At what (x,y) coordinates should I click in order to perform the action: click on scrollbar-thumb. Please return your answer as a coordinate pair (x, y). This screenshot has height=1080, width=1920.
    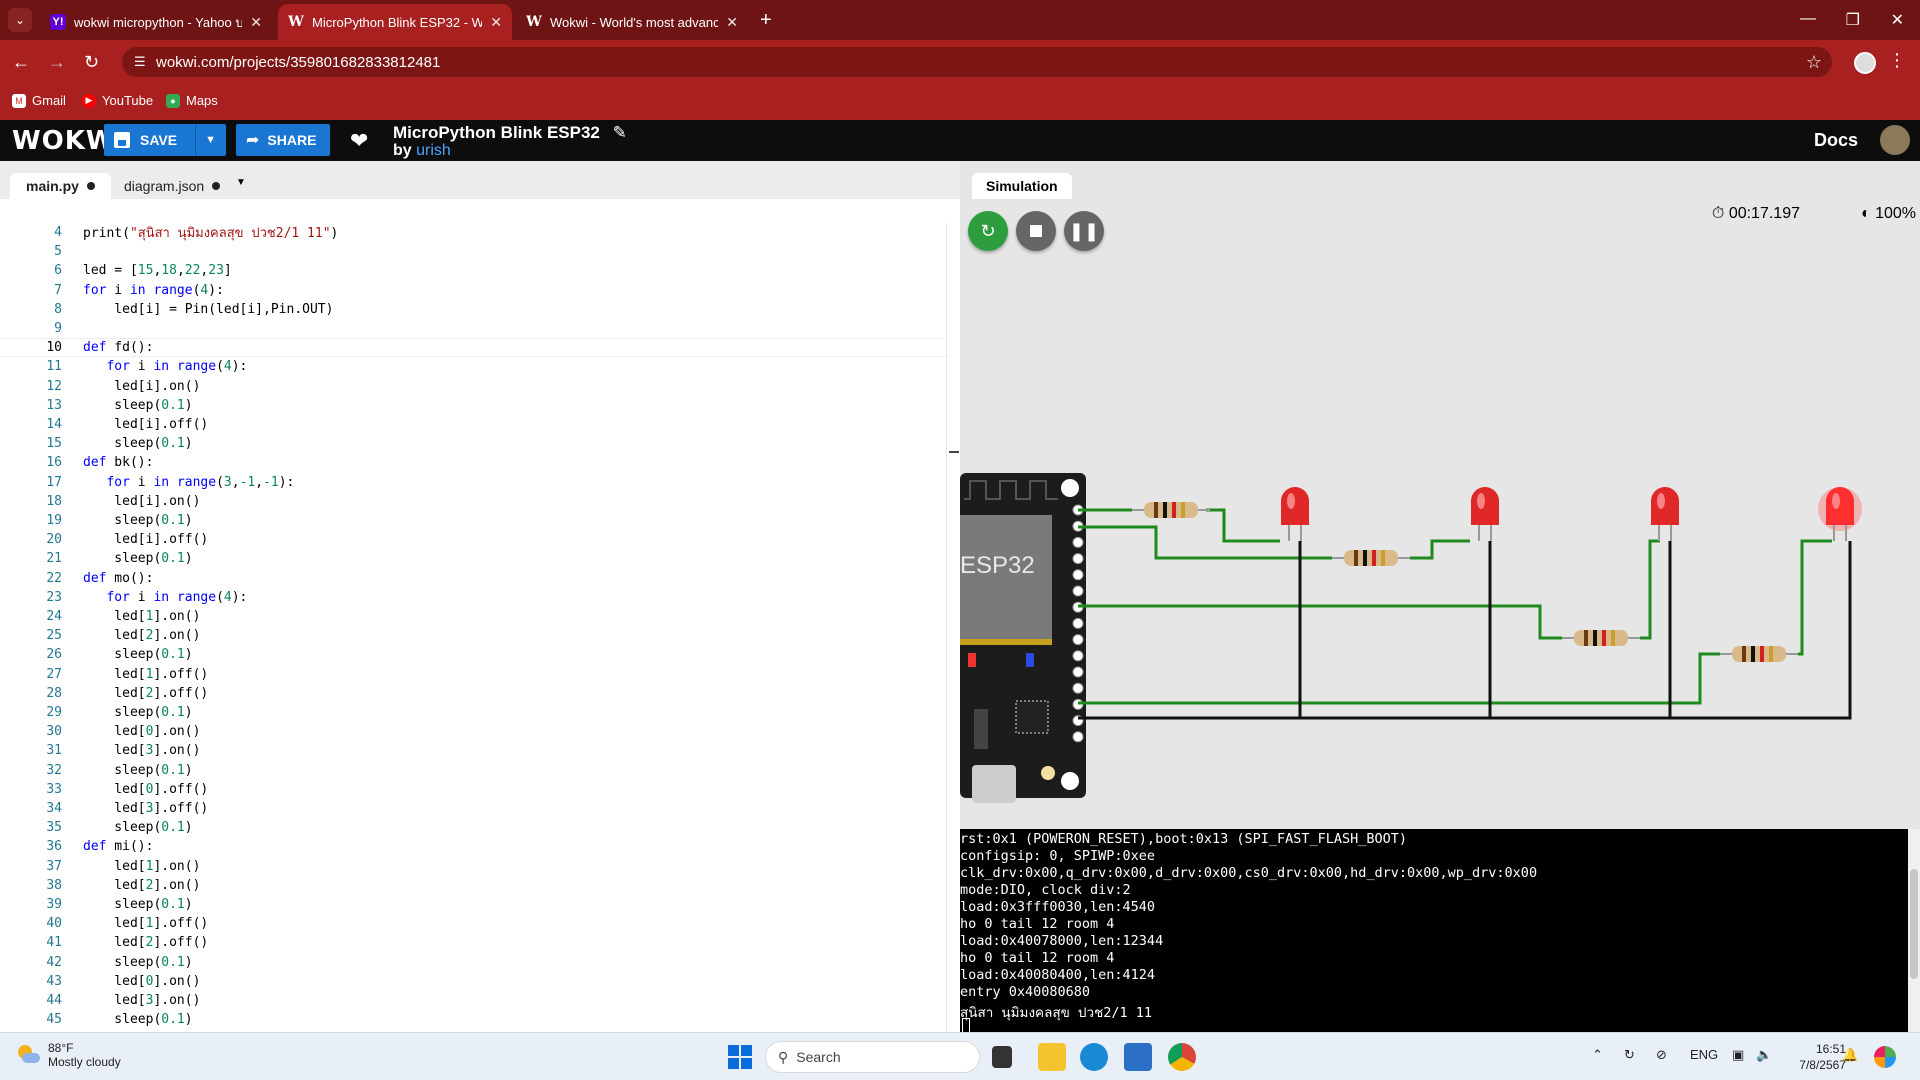
    Looking at the image, I should click on (954, 452).